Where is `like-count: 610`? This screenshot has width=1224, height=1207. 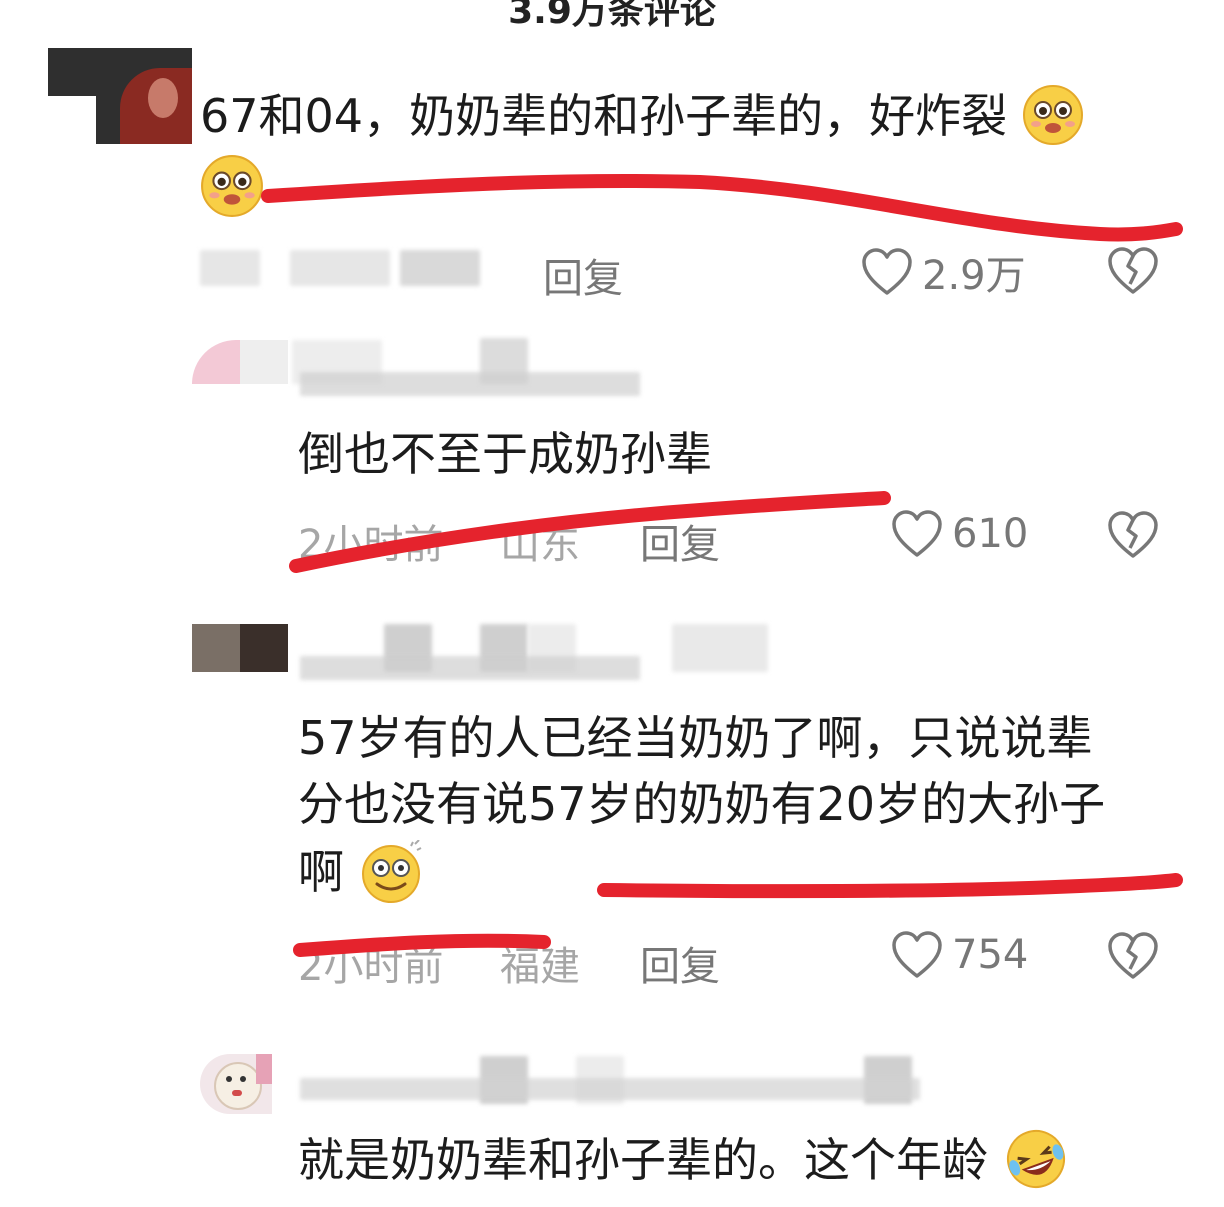
like-count: 610 is located at coordinates (990, 534).